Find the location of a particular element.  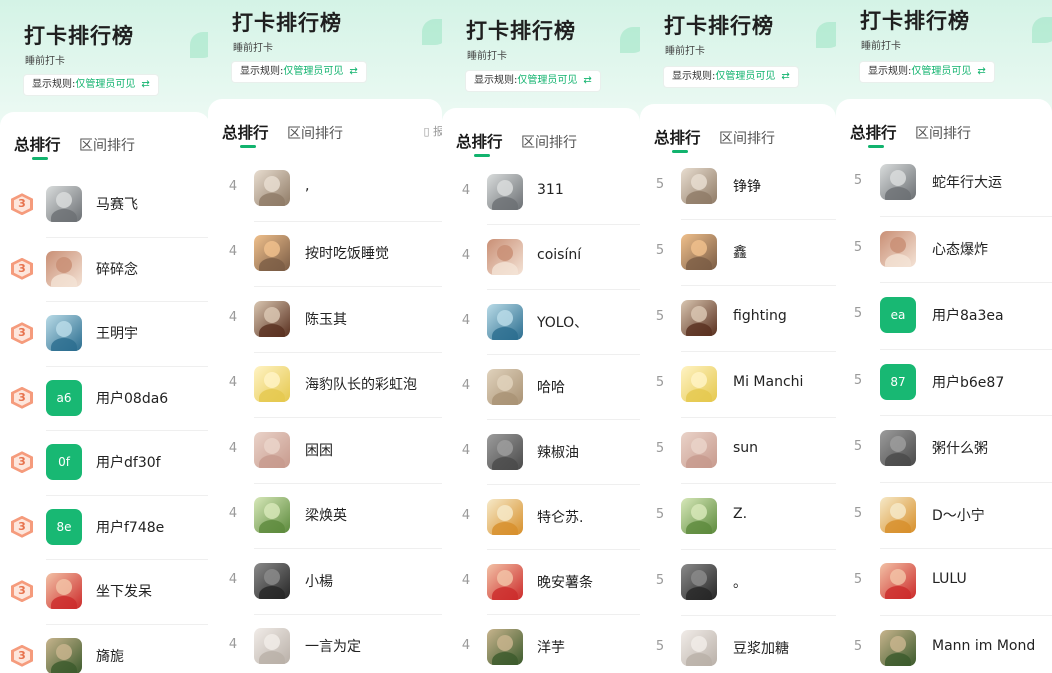

ranking-row: 4 晚安薯条 is located at coordinates (541, 581).